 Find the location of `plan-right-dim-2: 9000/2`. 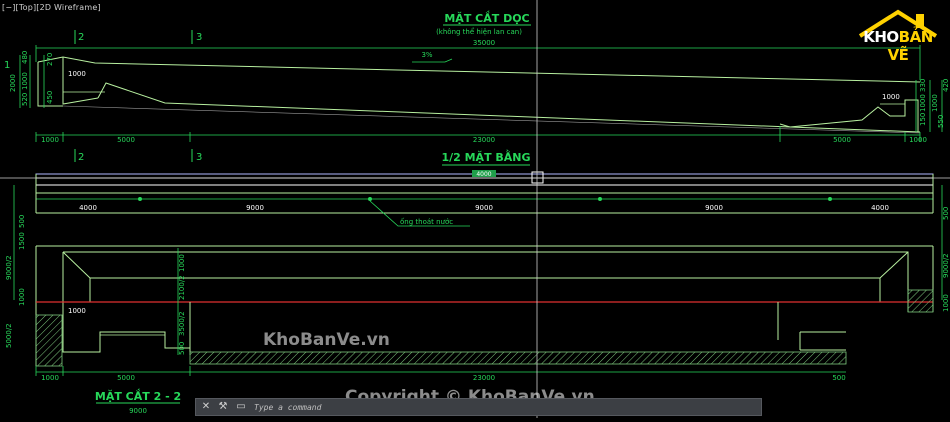

plan-right-dim-2: 9000/2 is located at coordinates (946, 265).